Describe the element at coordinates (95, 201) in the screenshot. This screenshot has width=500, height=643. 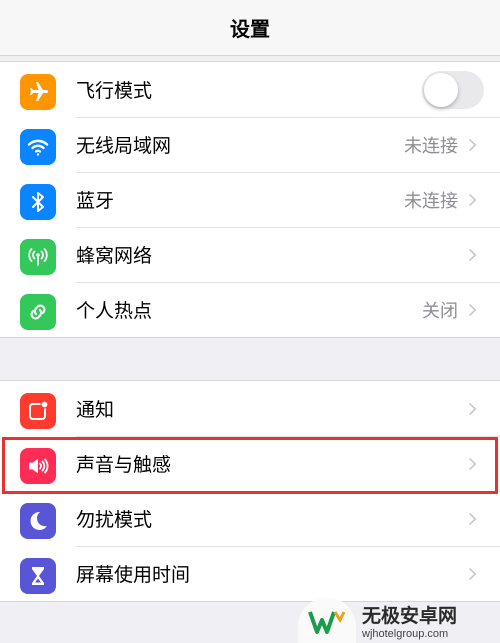
I see `settings-row-label: 蓝牙` at that location.